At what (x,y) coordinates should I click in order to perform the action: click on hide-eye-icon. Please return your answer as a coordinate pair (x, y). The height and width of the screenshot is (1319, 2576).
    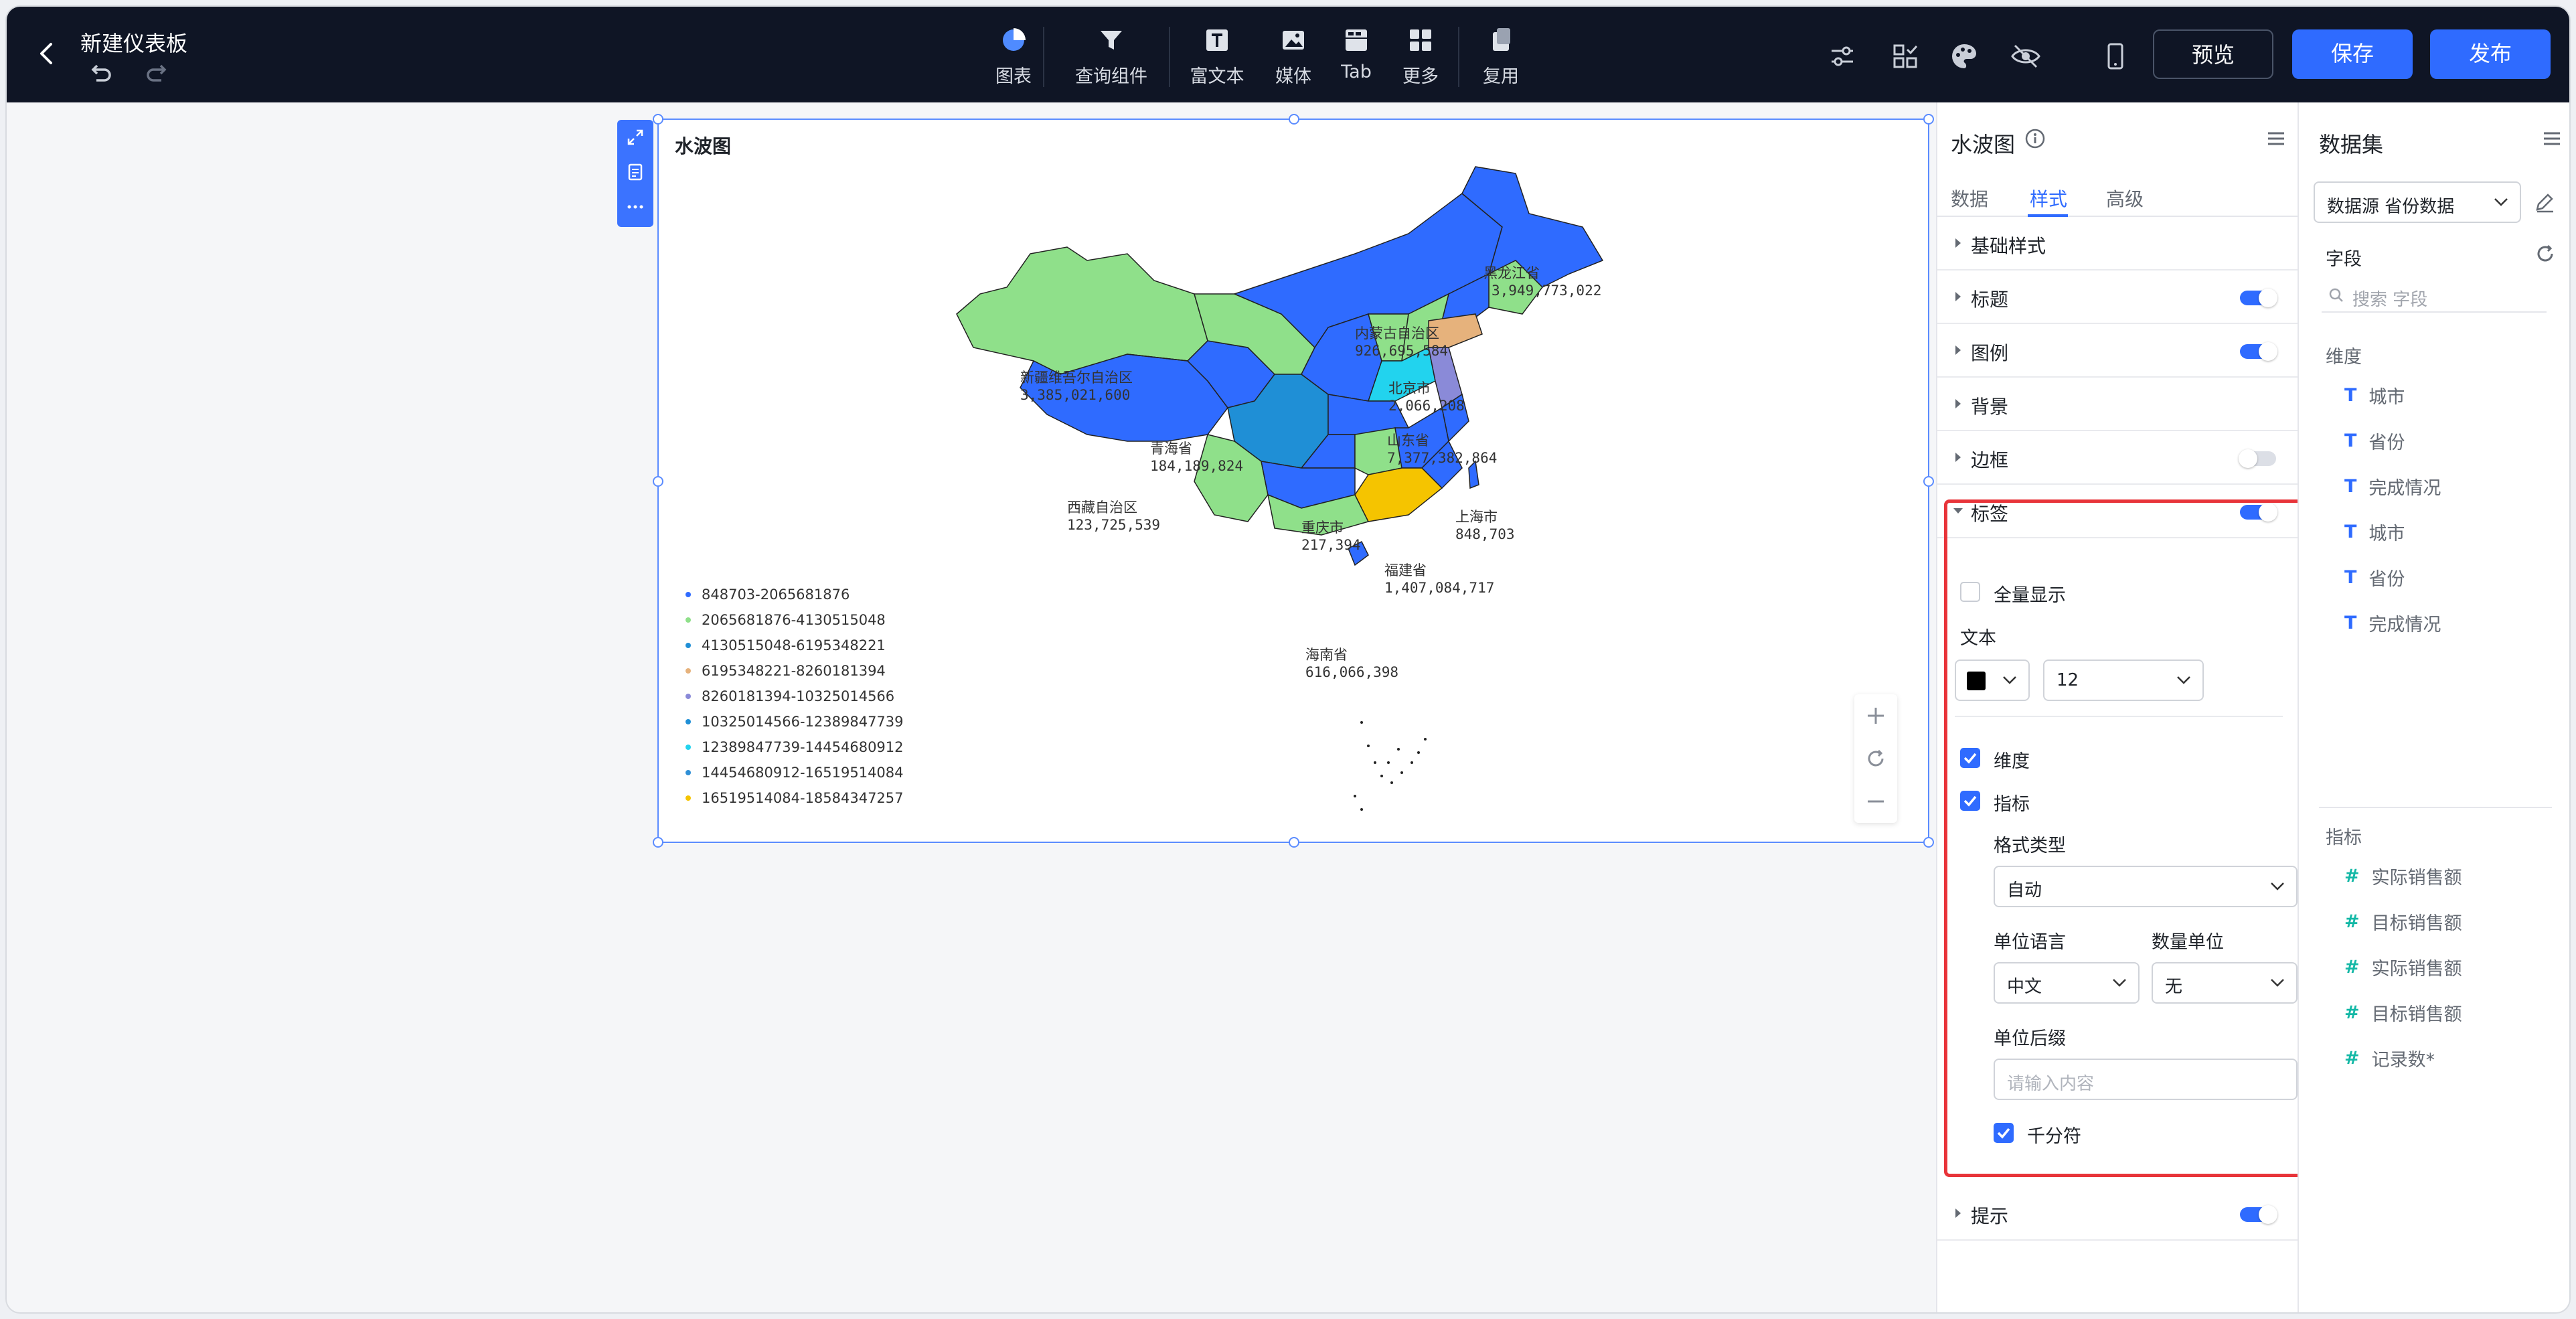
    Looking at the image, I should click on (2026, 56).